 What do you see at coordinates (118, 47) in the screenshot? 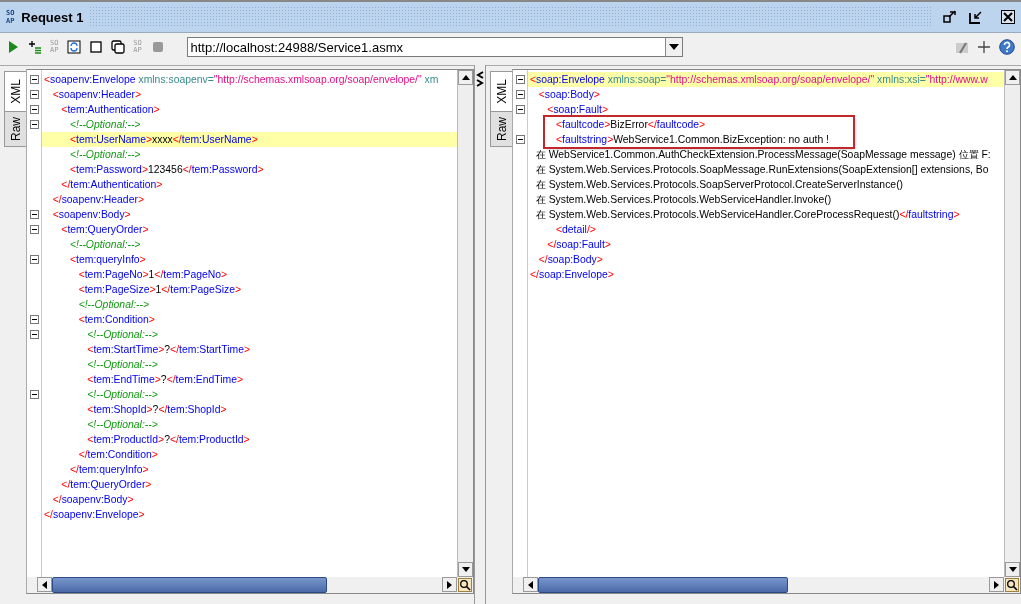
I see `copy-icon` at bounding box center [118, 47].